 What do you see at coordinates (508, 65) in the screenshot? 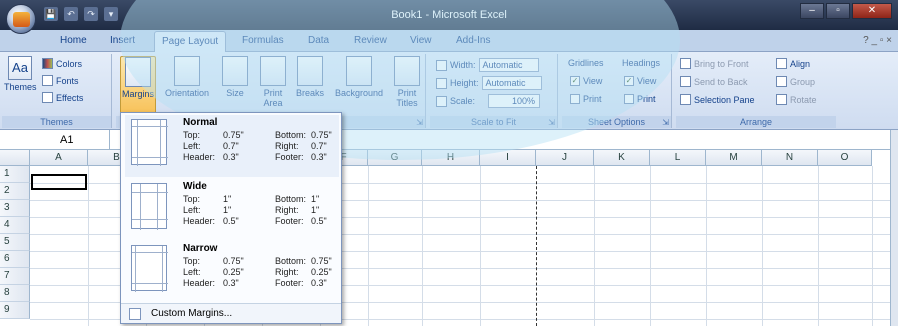
I see `width-dropdown: Automatic` at bounding box center [508, 65].